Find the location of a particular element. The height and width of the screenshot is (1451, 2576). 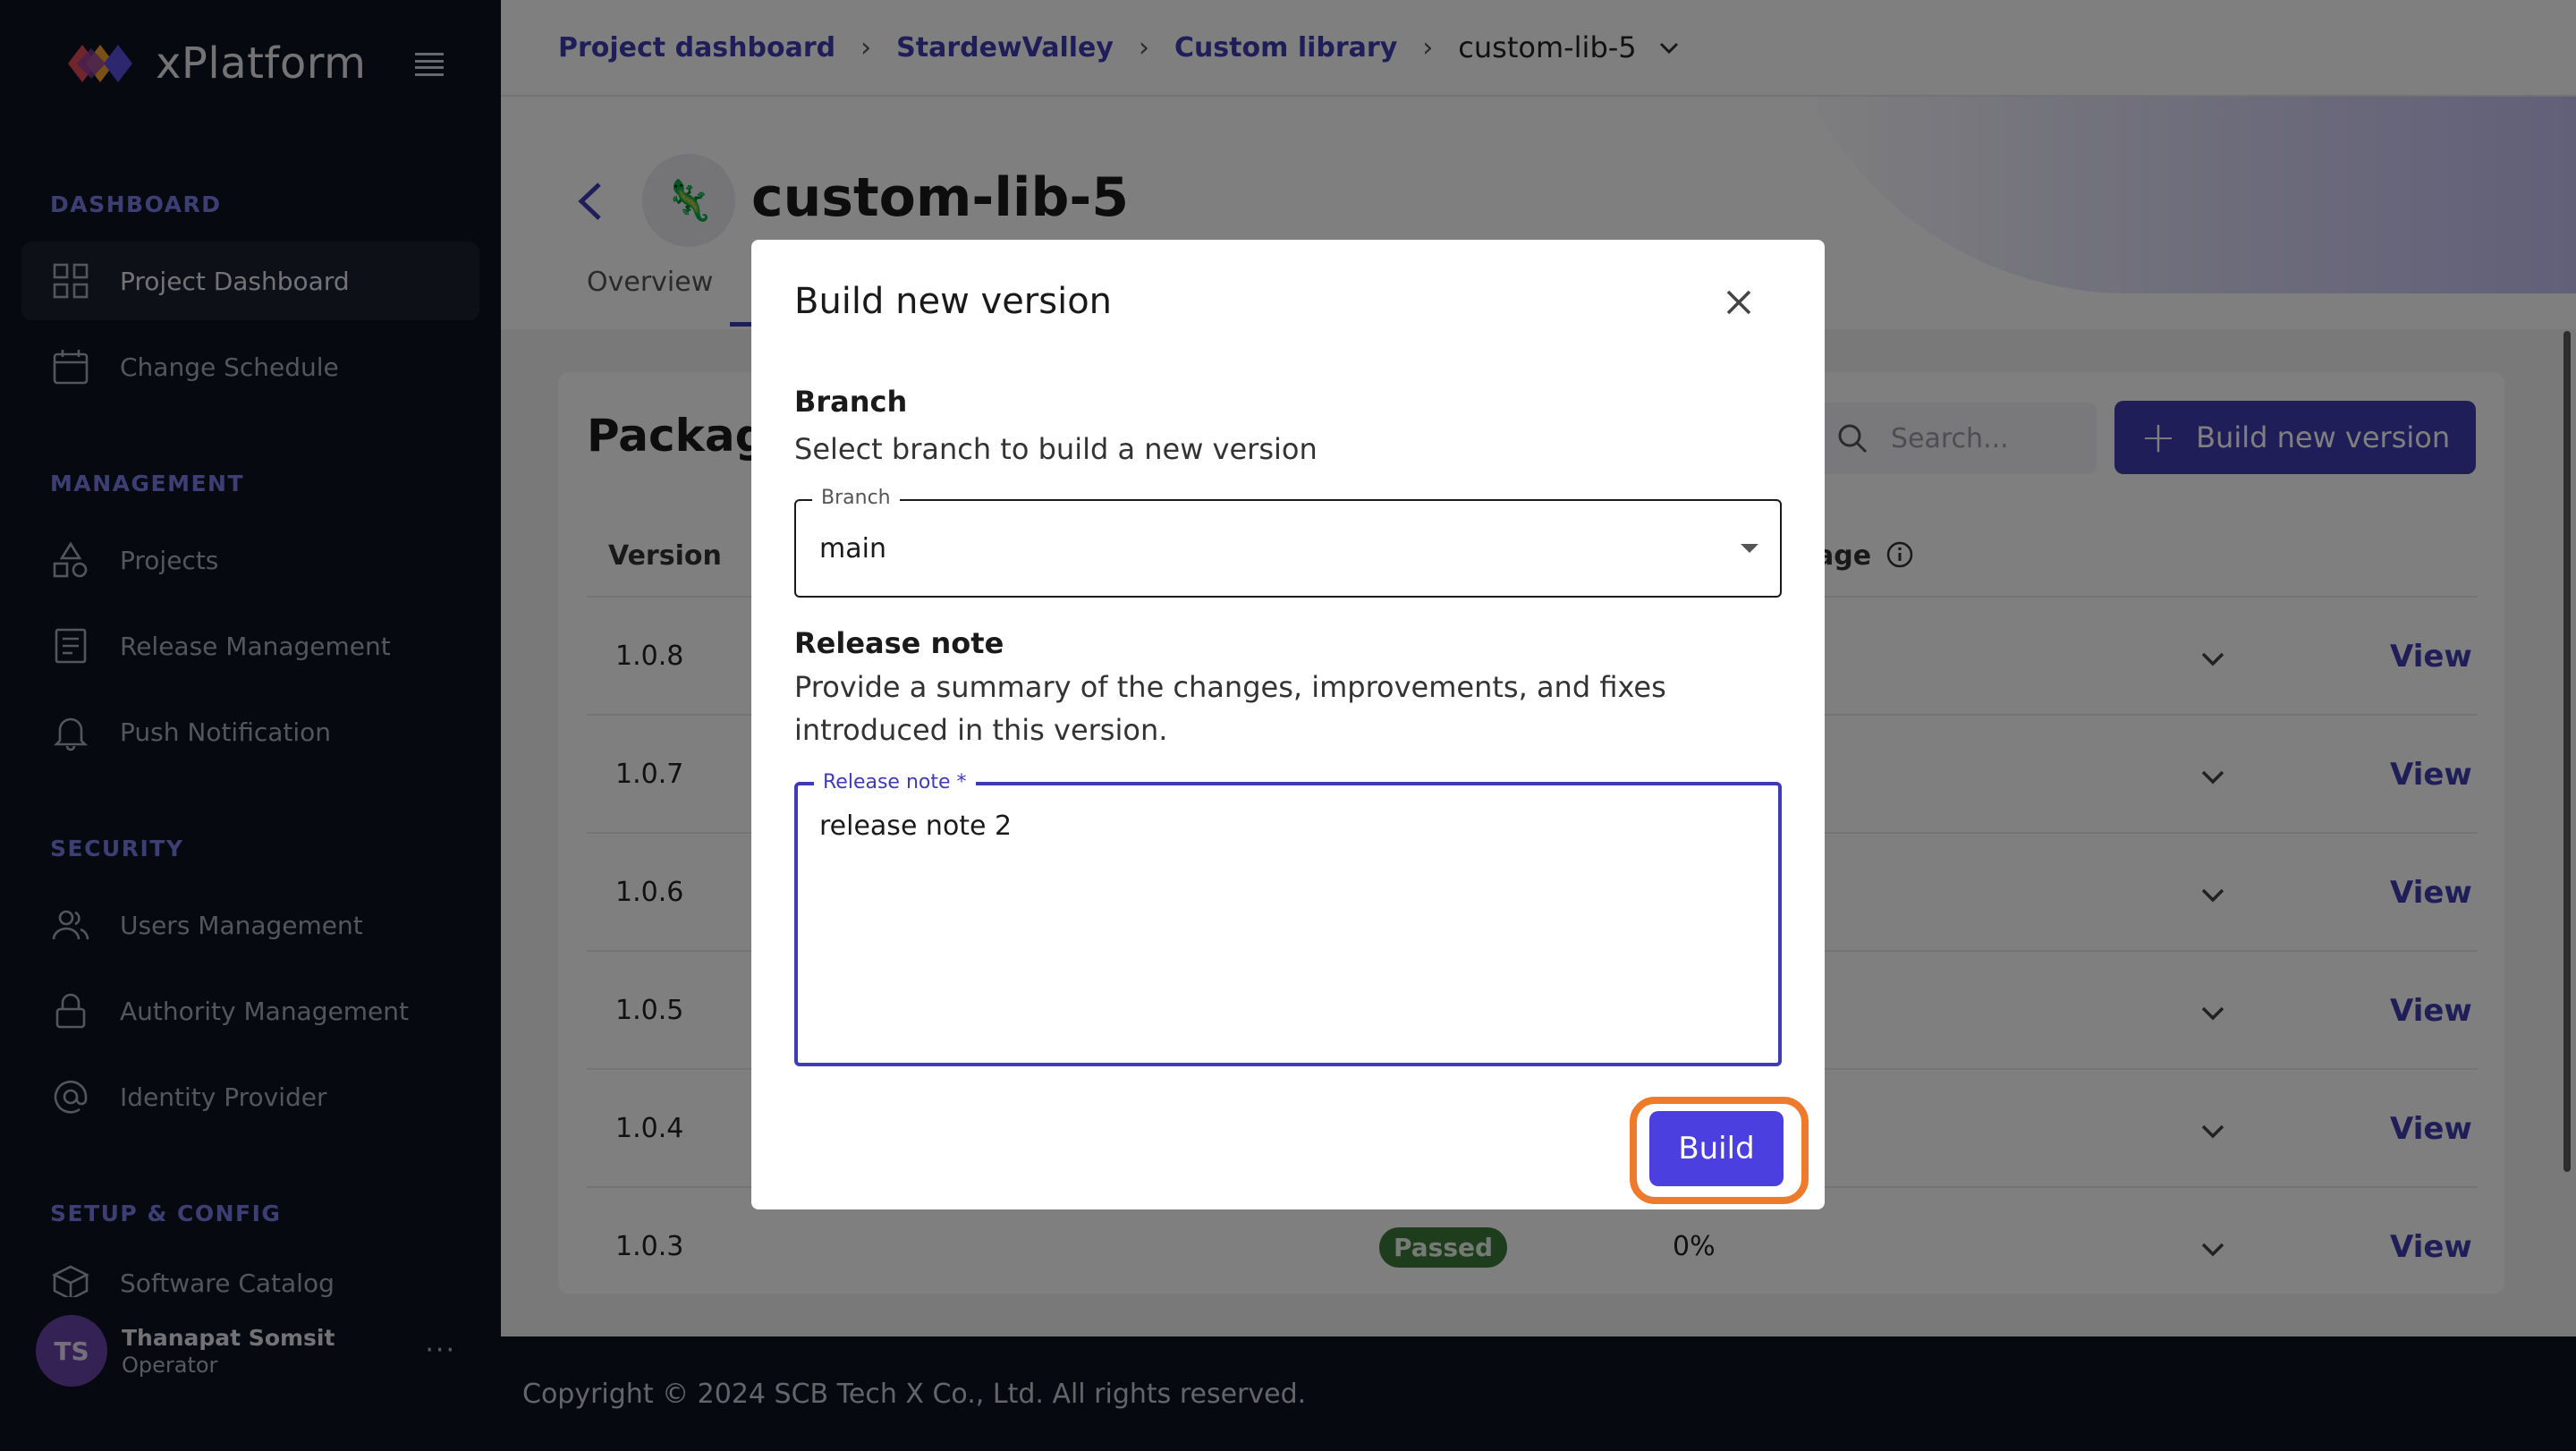

dropdown-arrow-icon is located at coordinates (1749, 548).